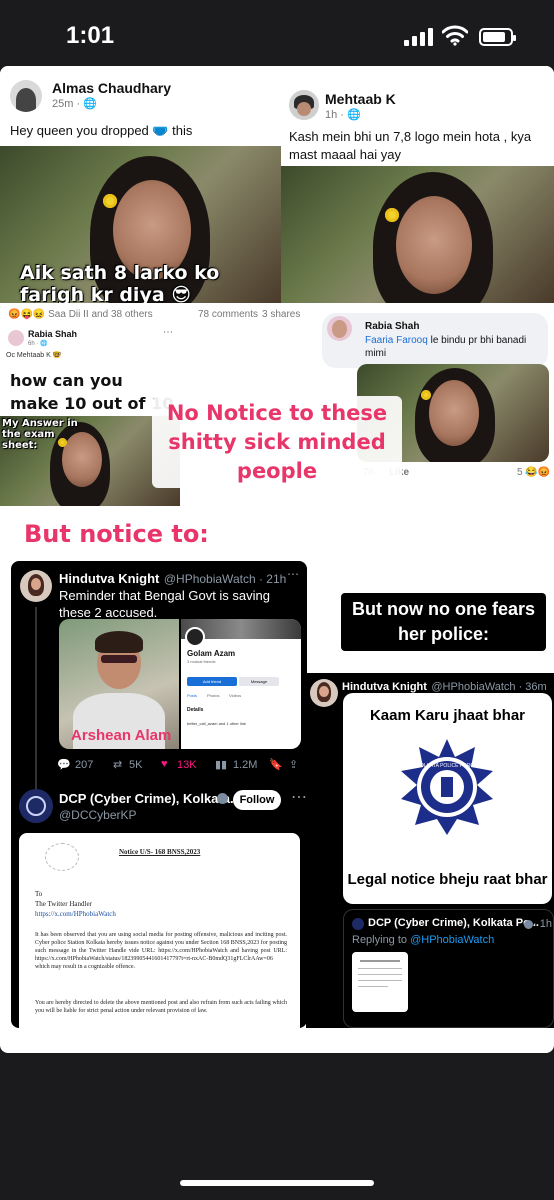 The width and height of the screenshot is (554, 1200). What do you see at coordinates (121, 735) in the screenshot?
I see `photo-caption: Arshean Alam` at bounding box center [121, 735].